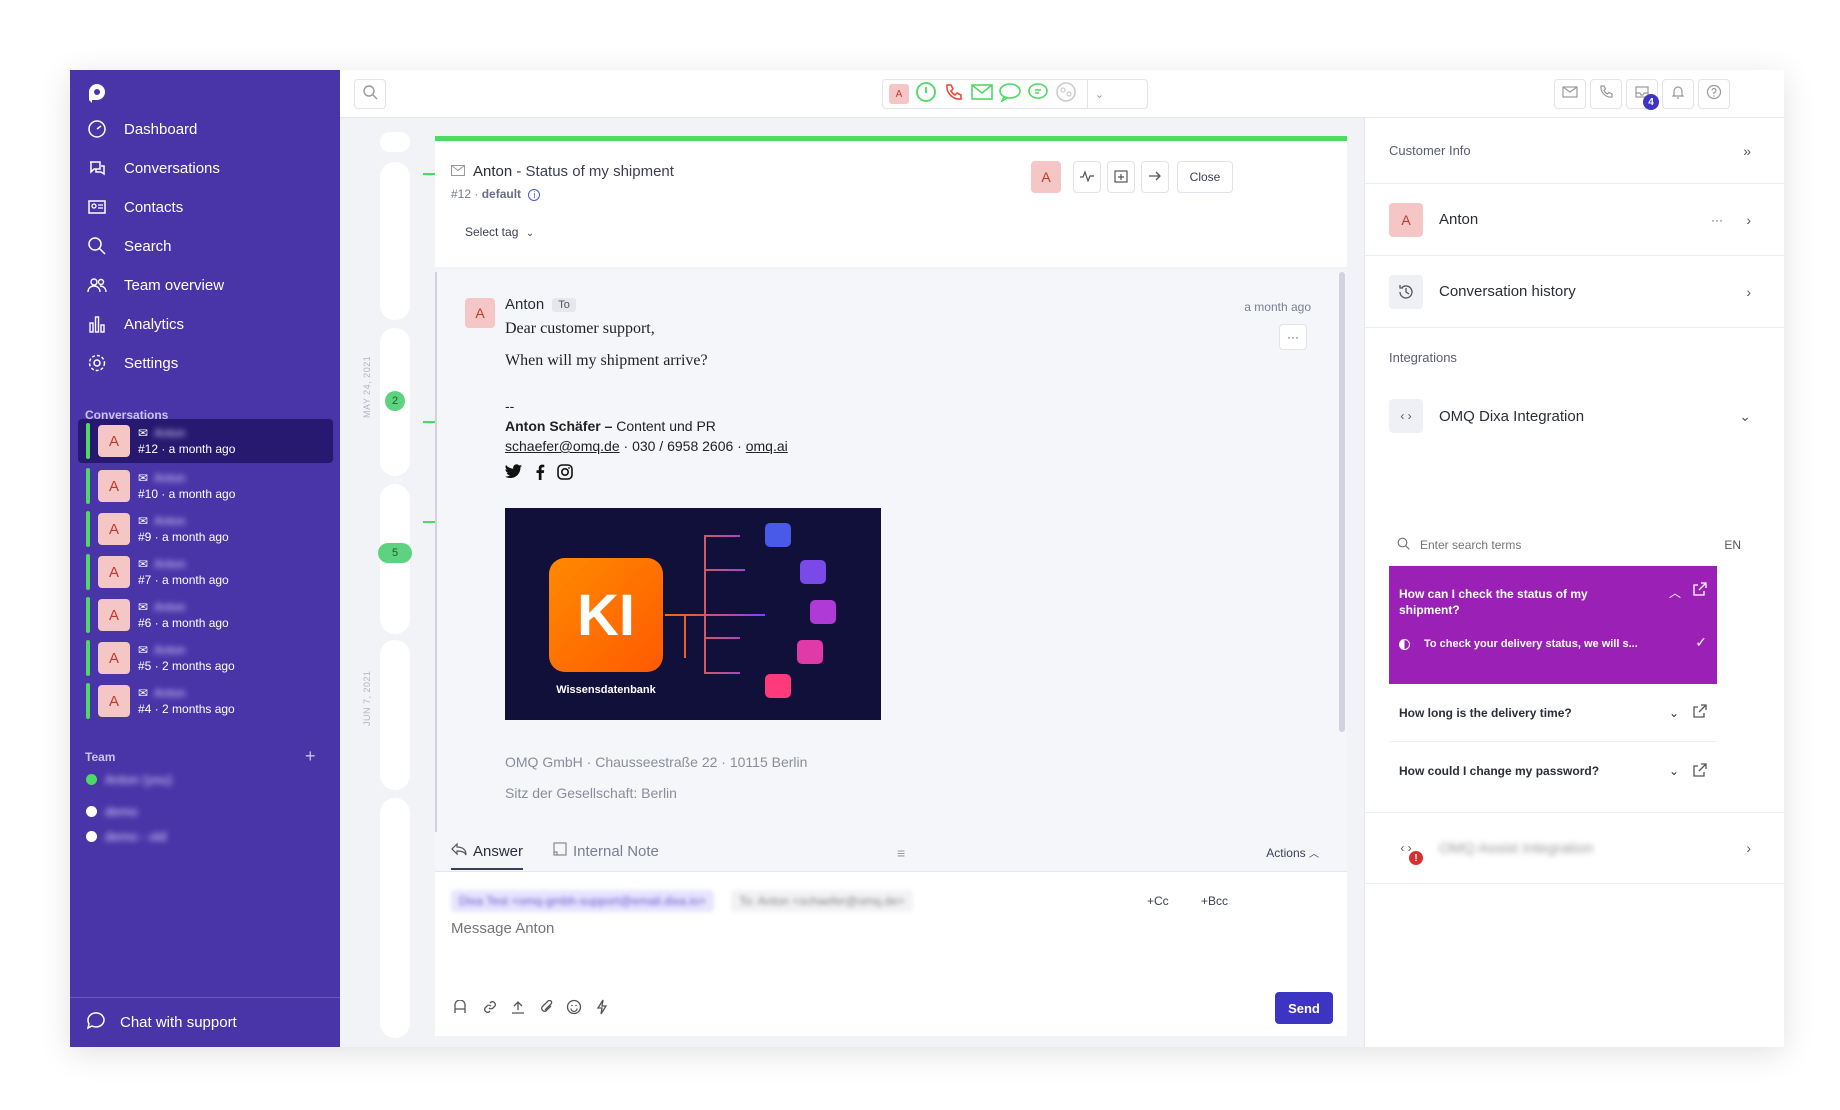  Describe the element at coordinates (751, 928) in the screenshot. I see `message-input` at that location.